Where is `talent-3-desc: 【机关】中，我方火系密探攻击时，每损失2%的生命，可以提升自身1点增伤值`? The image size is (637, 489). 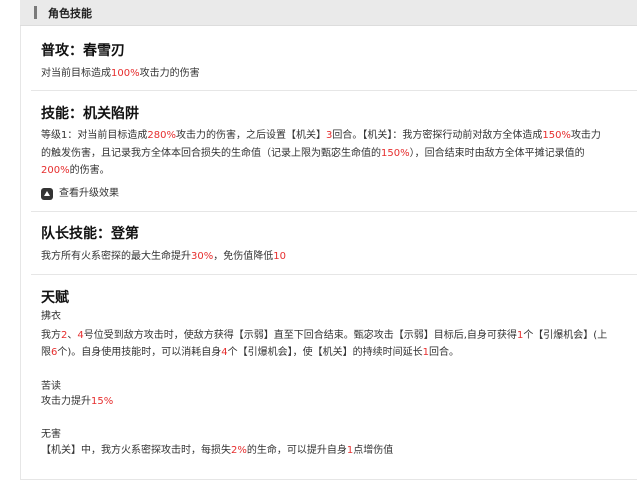 talent-3-desc: 【机关】中，我方火系密探攻击时，每损失2%的生命，可以提升自身1点增伤值 is located at coordinates (217, 450).